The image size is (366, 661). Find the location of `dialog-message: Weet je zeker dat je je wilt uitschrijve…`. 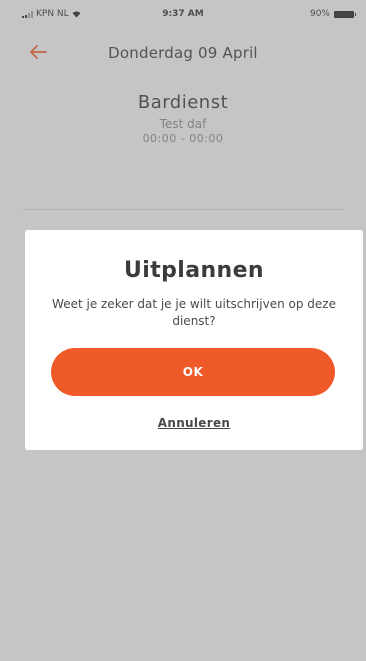

dialog-message: Weet je zeker dat je je wilt uitschrijve… is located at coordinates (194, 312).